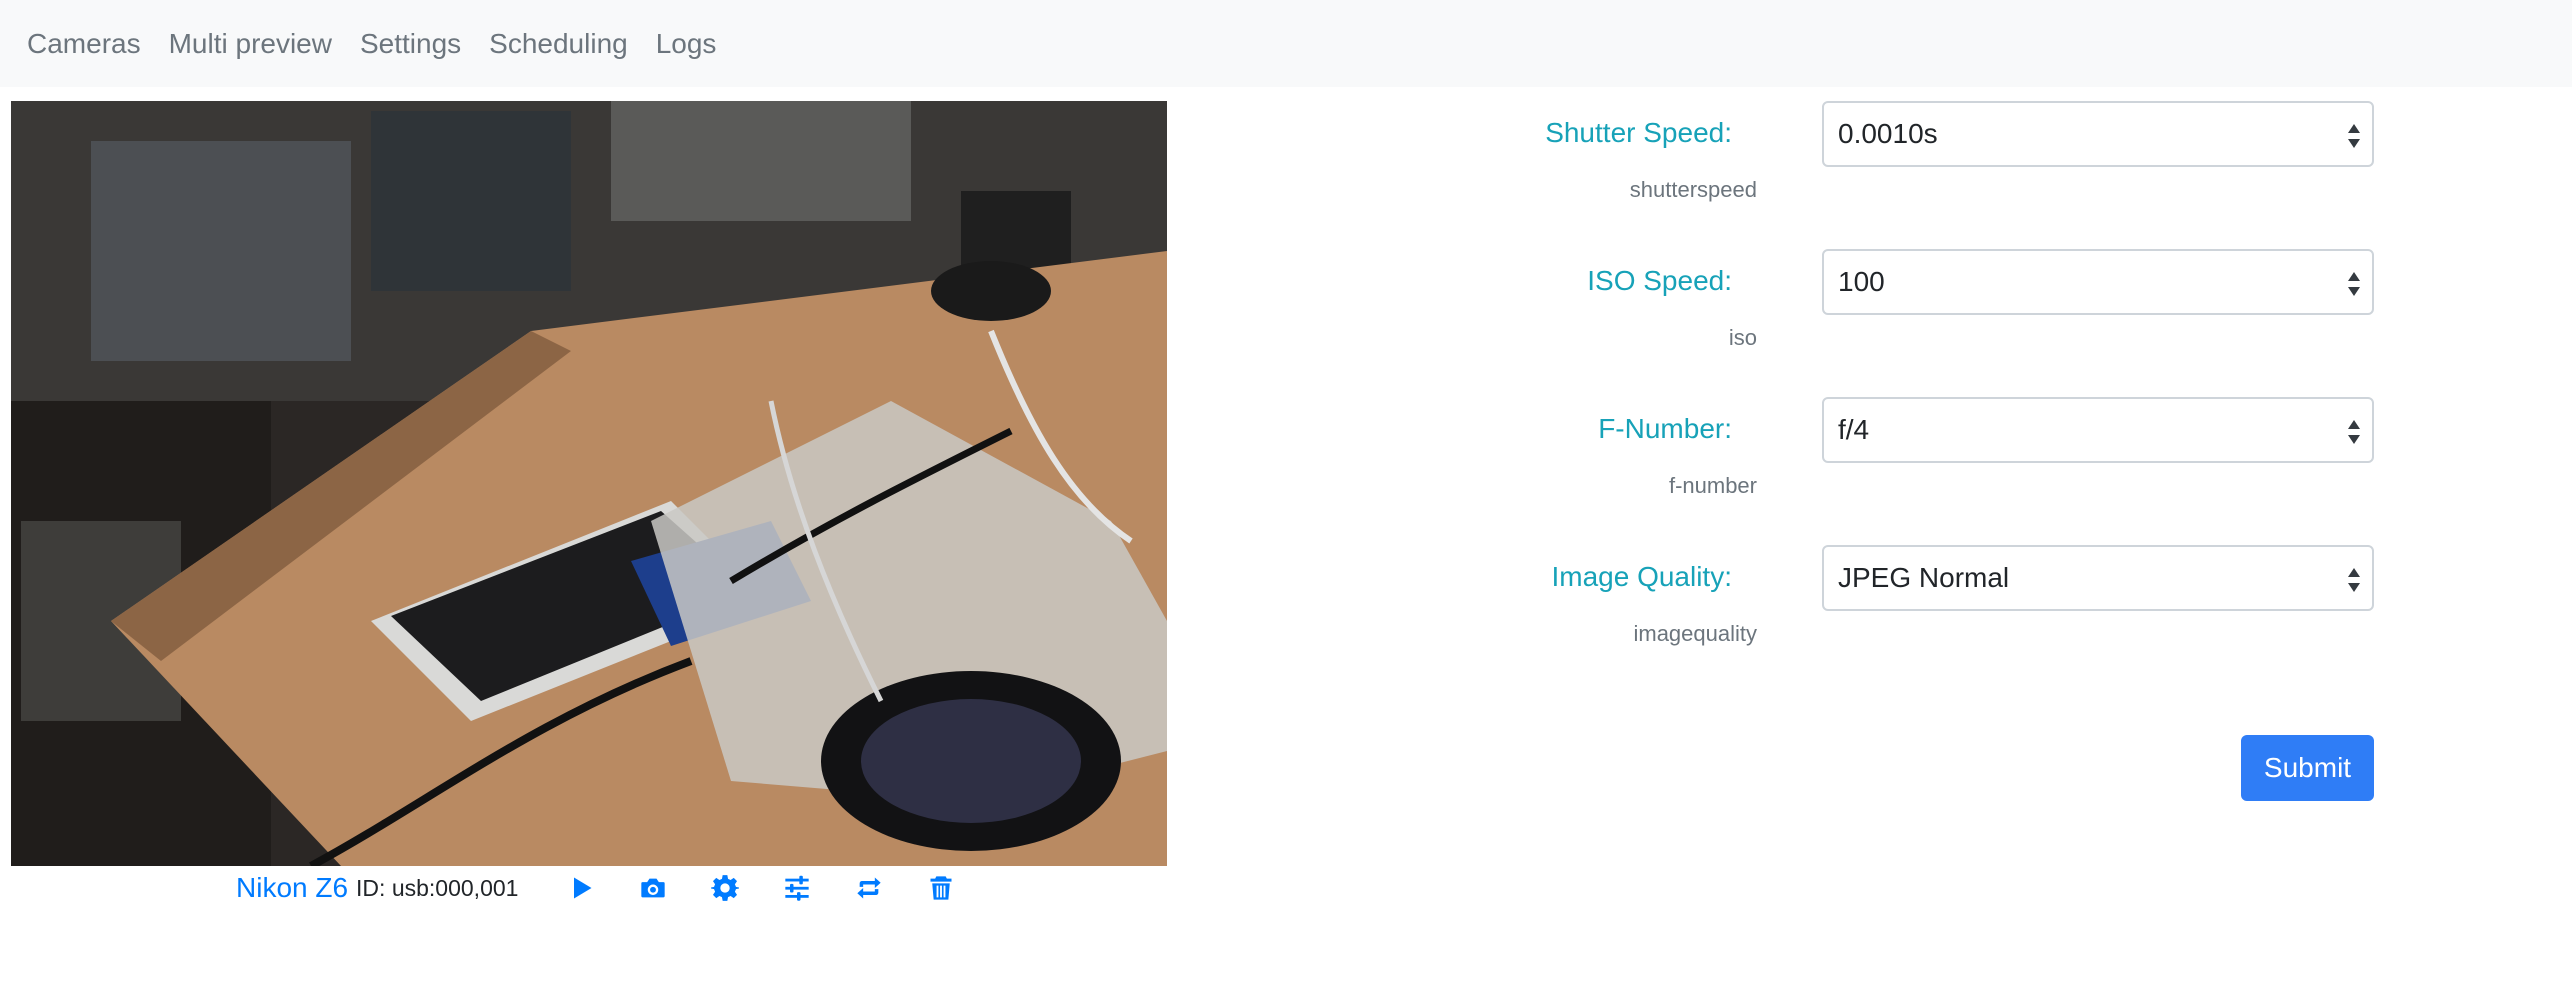  Describe the element at coordinates (1924, 577) in the screenshot. I see `select-value: JPEG Normal` at that location.